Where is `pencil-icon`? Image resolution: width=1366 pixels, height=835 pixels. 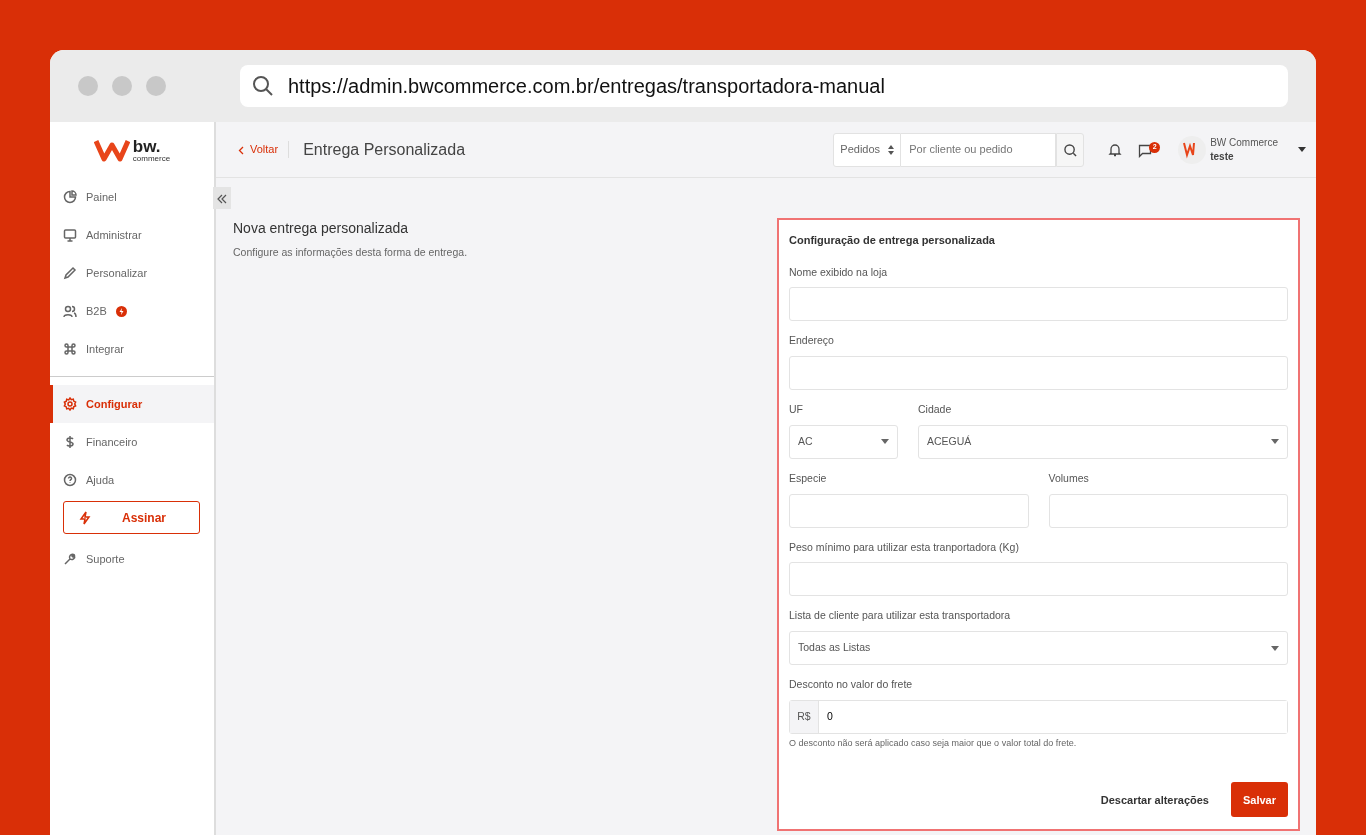 pencil-icon is located at coordinates (70, 273).